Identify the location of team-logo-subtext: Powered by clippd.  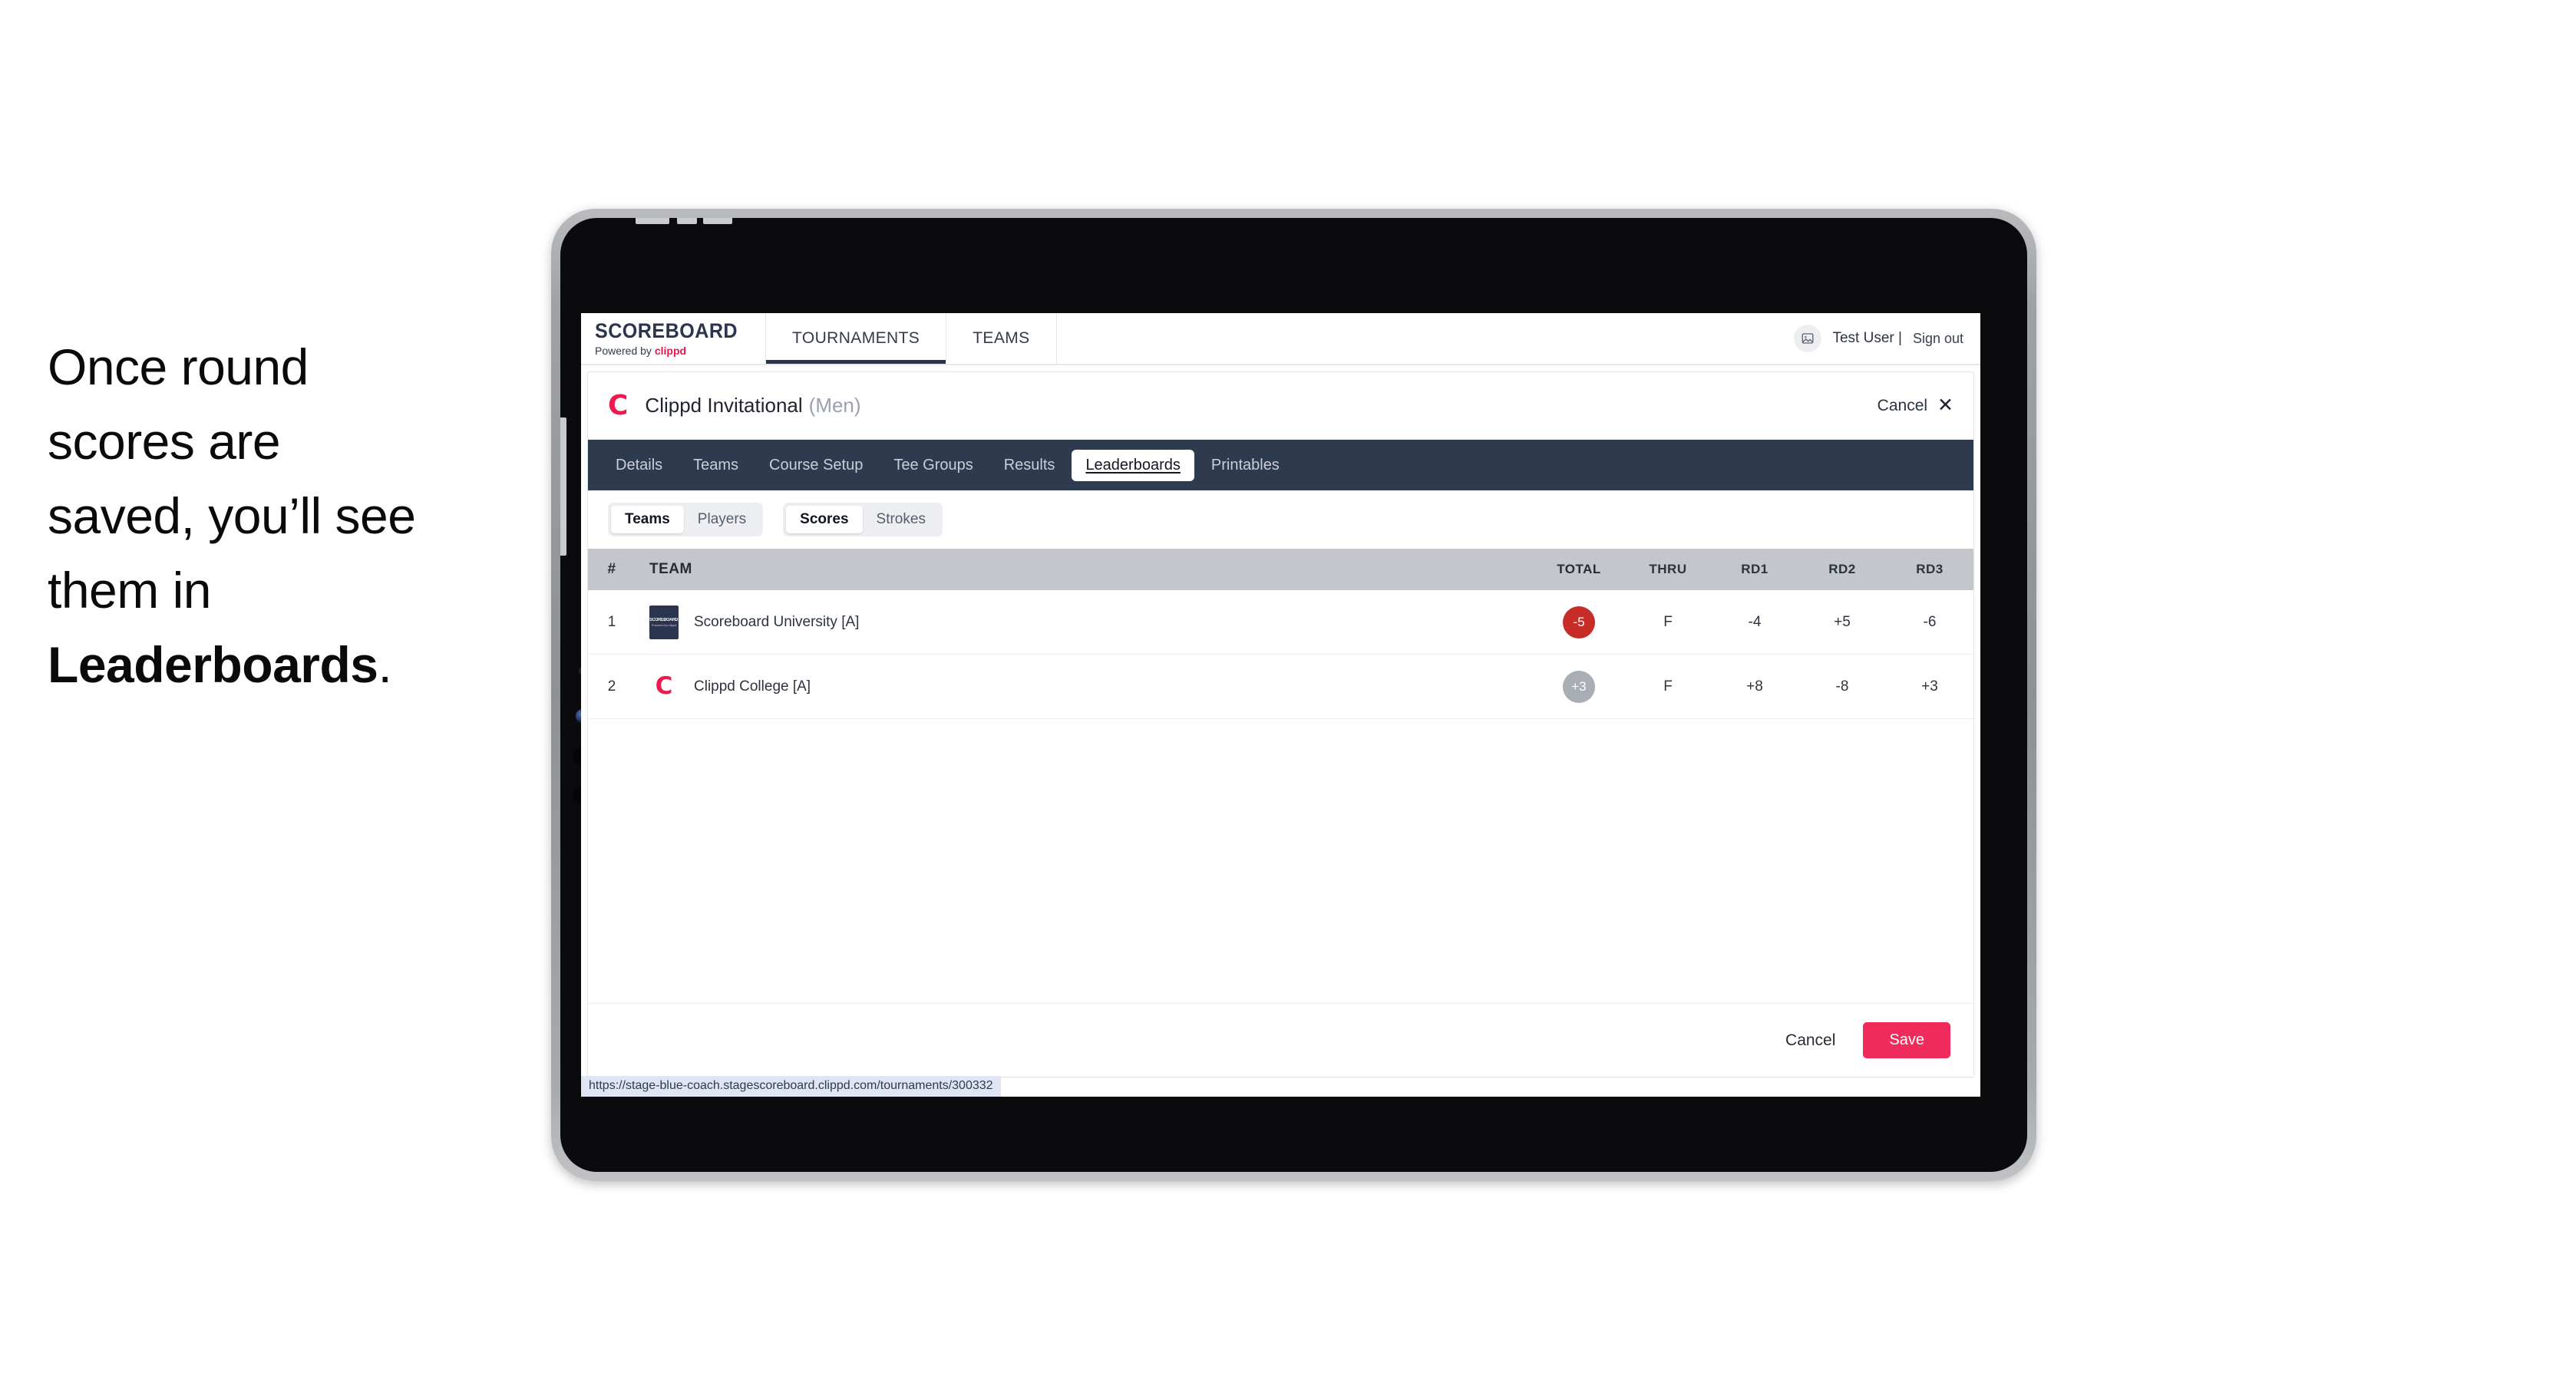
(664, 624).